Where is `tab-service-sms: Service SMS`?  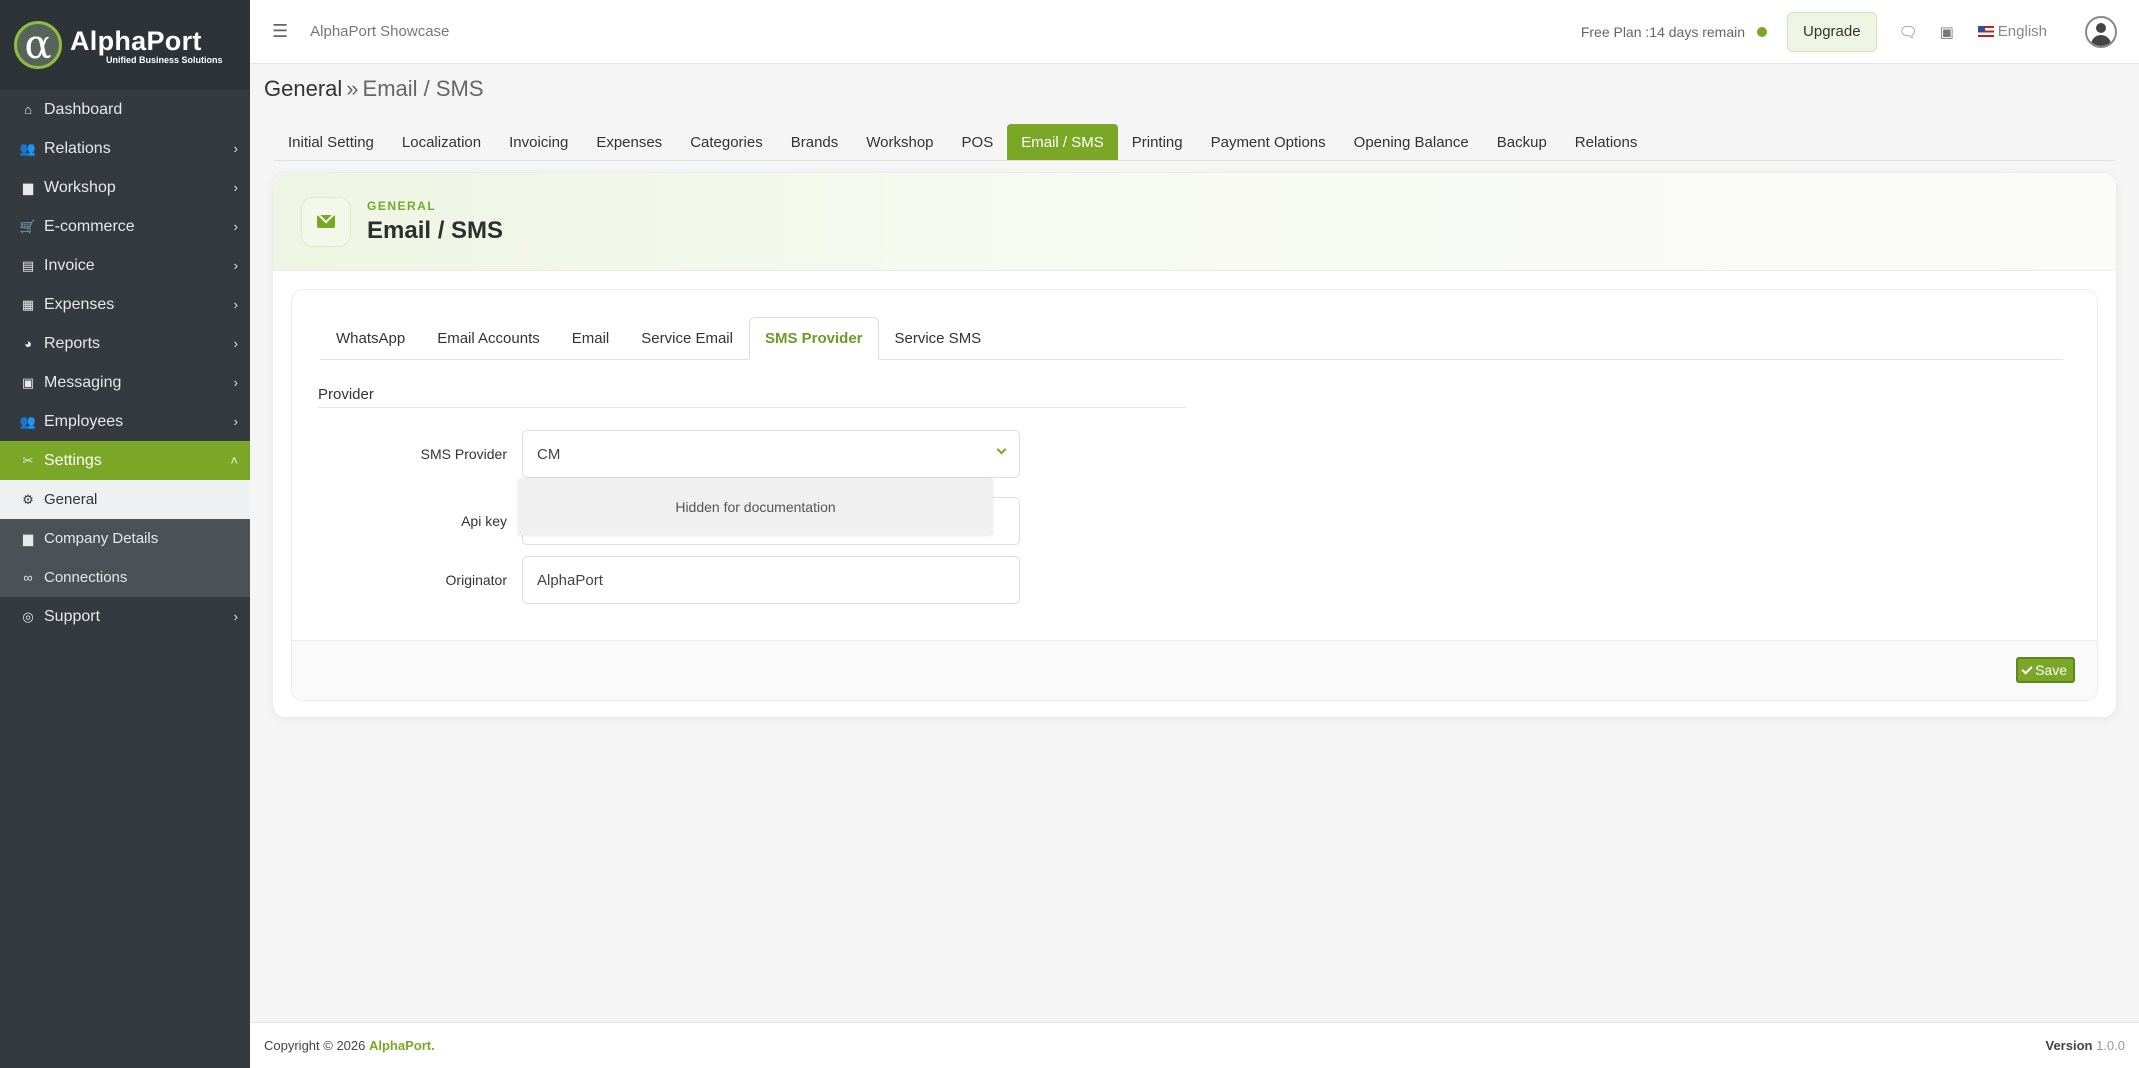 tab-service-sms: Service SMS is located at coordinates (938, 338).